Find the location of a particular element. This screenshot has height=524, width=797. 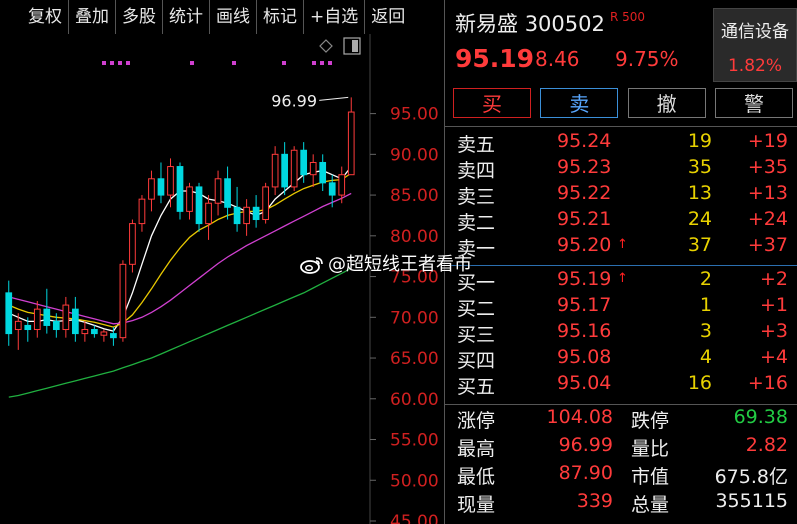

price-tick-label: 85.00 is located at coordinates (414, 196).